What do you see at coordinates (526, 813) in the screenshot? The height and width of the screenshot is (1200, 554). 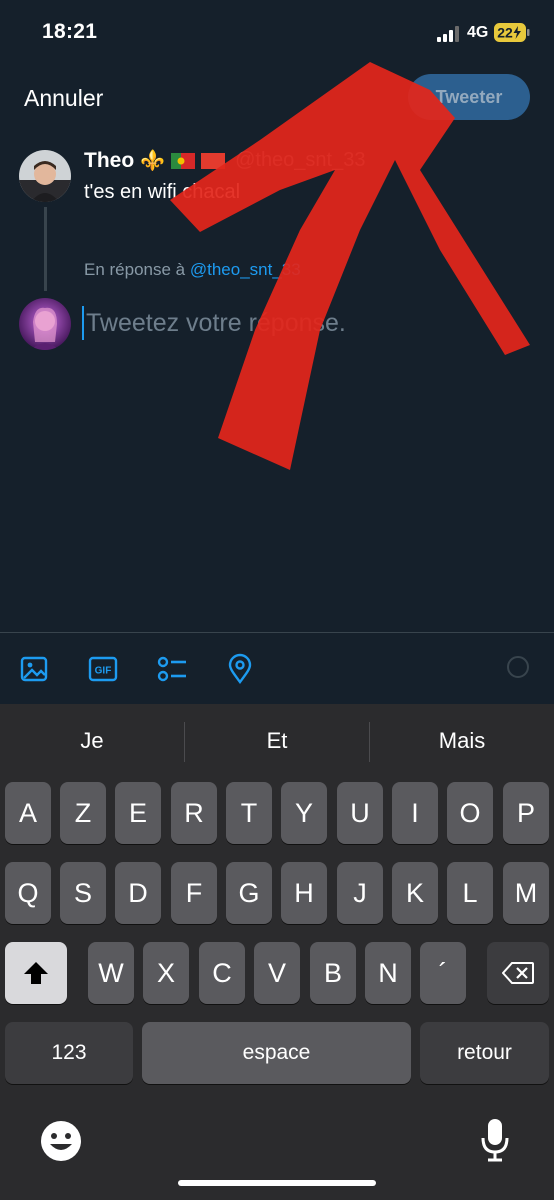 I see `key: P` at bounding box center [526, 813].